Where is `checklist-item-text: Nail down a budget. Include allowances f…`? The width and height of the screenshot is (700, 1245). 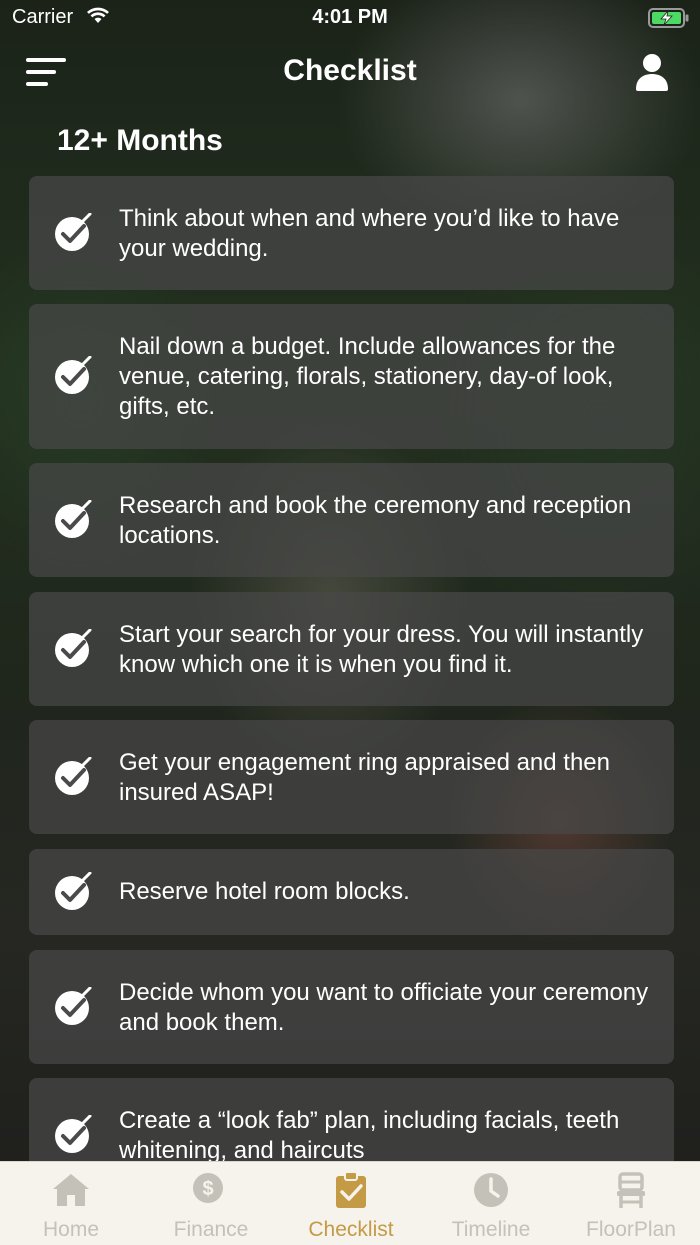 checklist-item-text: Nail down a budget. Include allowances f… is located at coordinates (367, 376).